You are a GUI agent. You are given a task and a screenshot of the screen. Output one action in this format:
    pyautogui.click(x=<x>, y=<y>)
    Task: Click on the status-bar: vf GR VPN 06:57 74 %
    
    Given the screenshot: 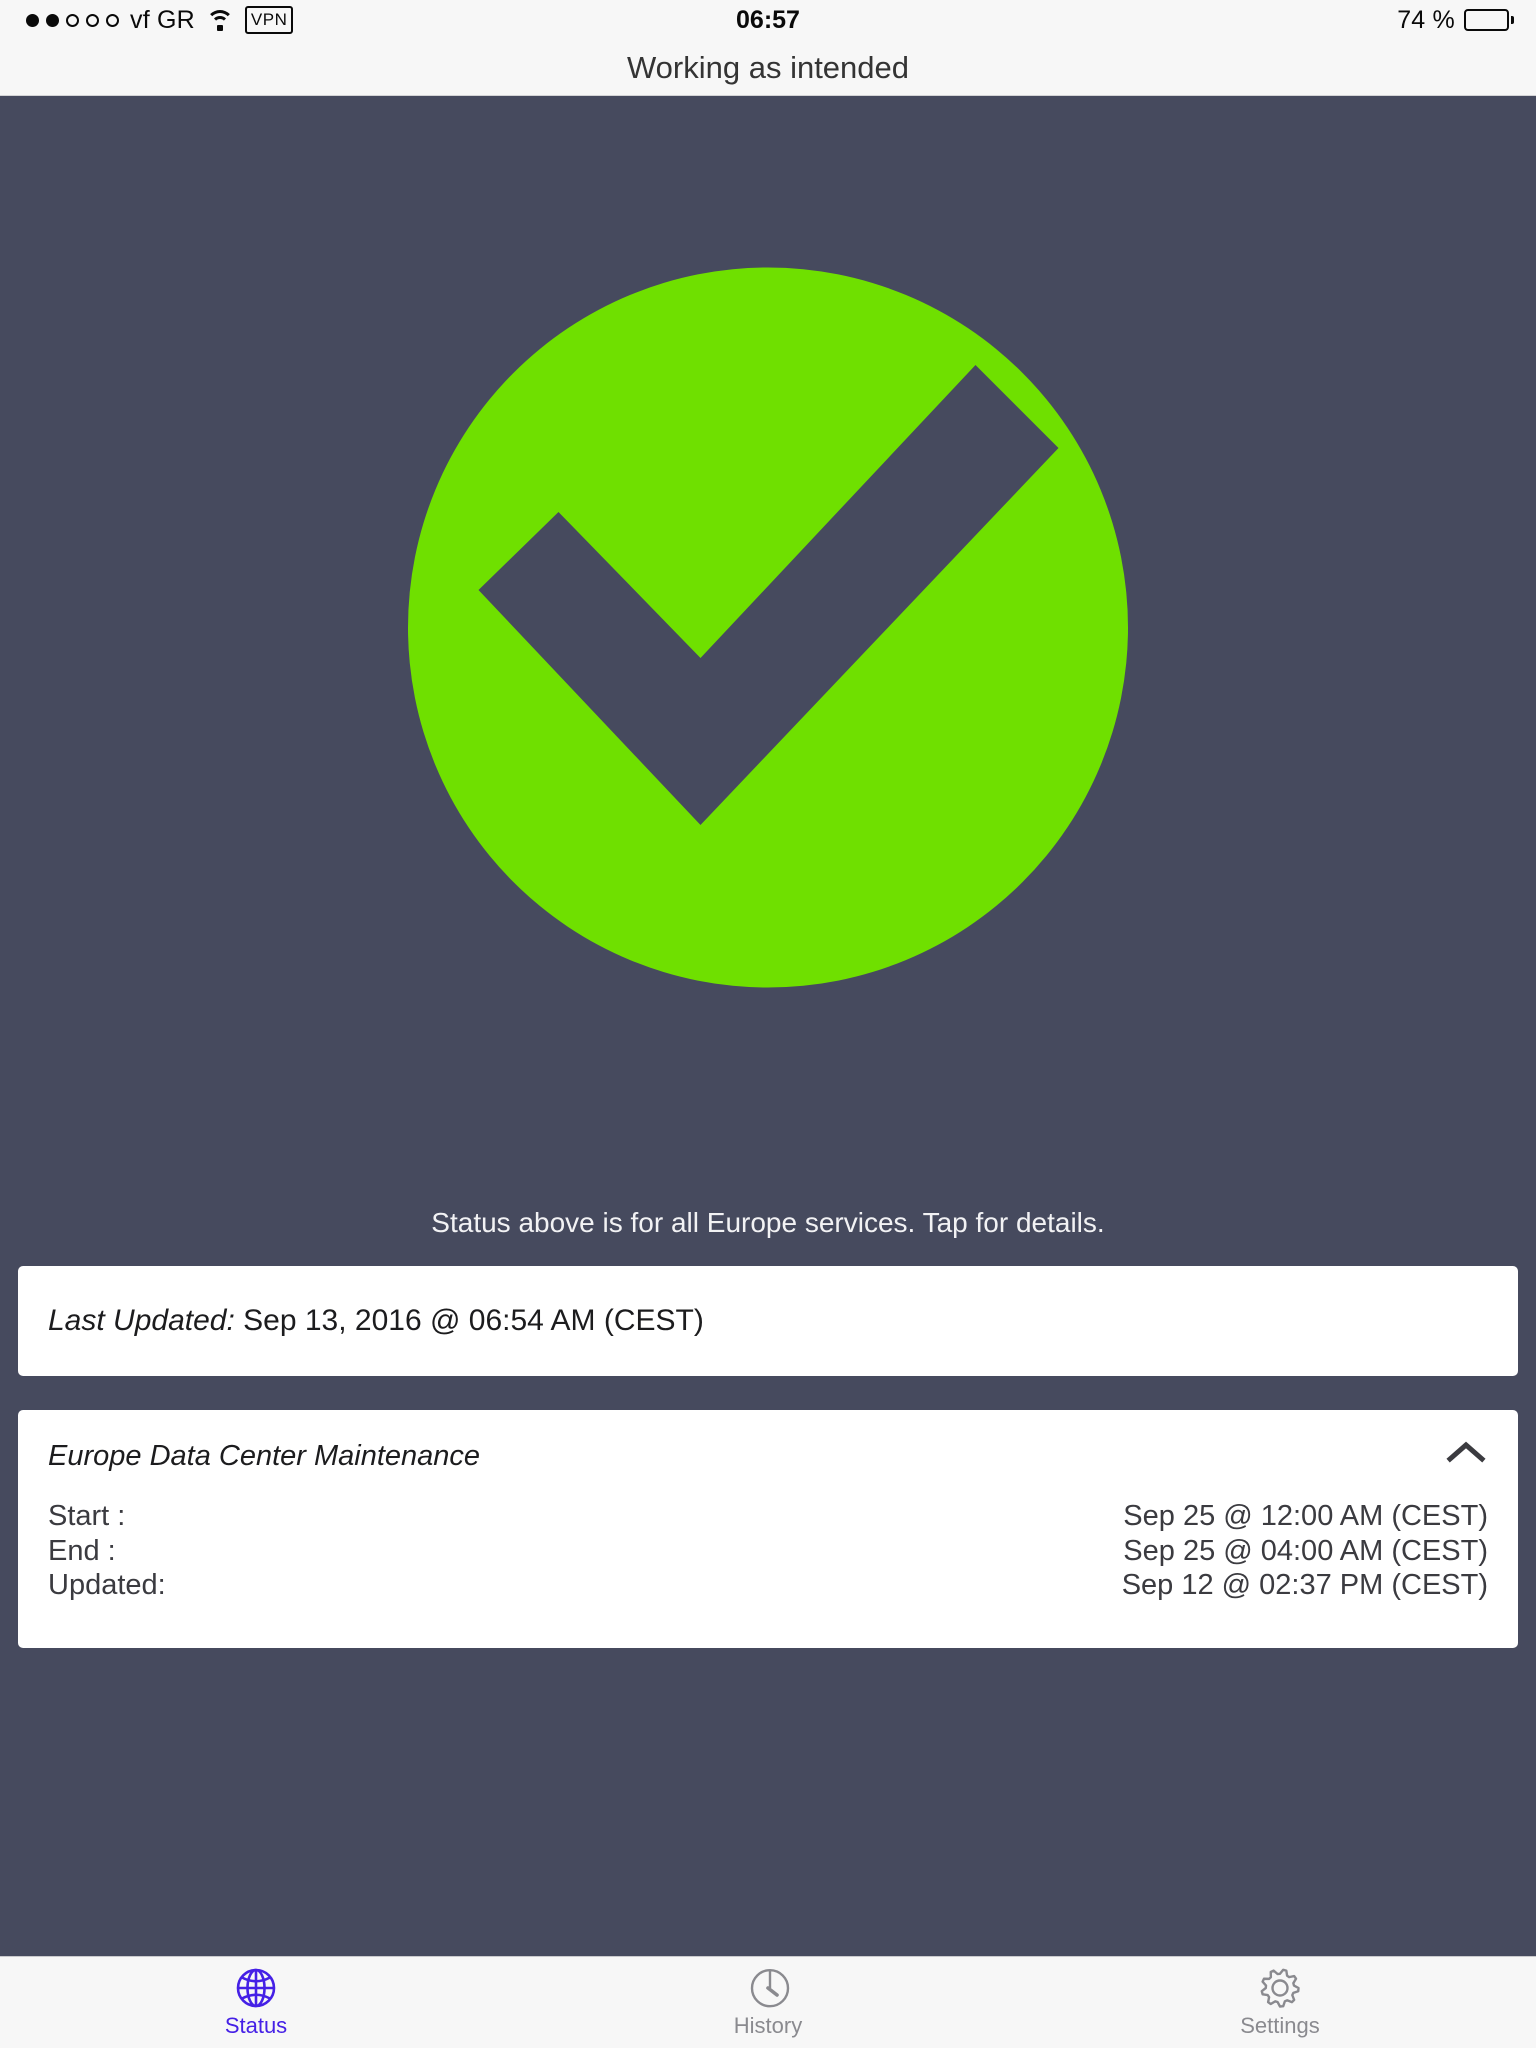 What is the action you would take?
    pyautogui.click(x=768, y=20)
    